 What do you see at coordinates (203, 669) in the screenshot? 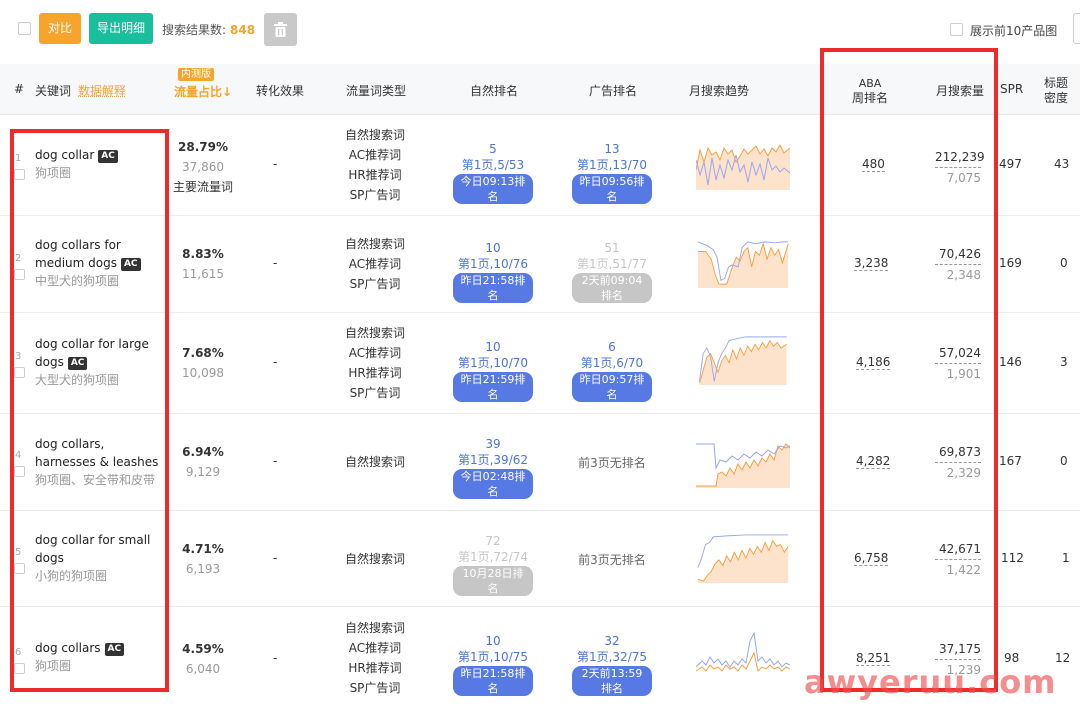
I see `flow-count: 6,040` at bounding box center [203, 669].